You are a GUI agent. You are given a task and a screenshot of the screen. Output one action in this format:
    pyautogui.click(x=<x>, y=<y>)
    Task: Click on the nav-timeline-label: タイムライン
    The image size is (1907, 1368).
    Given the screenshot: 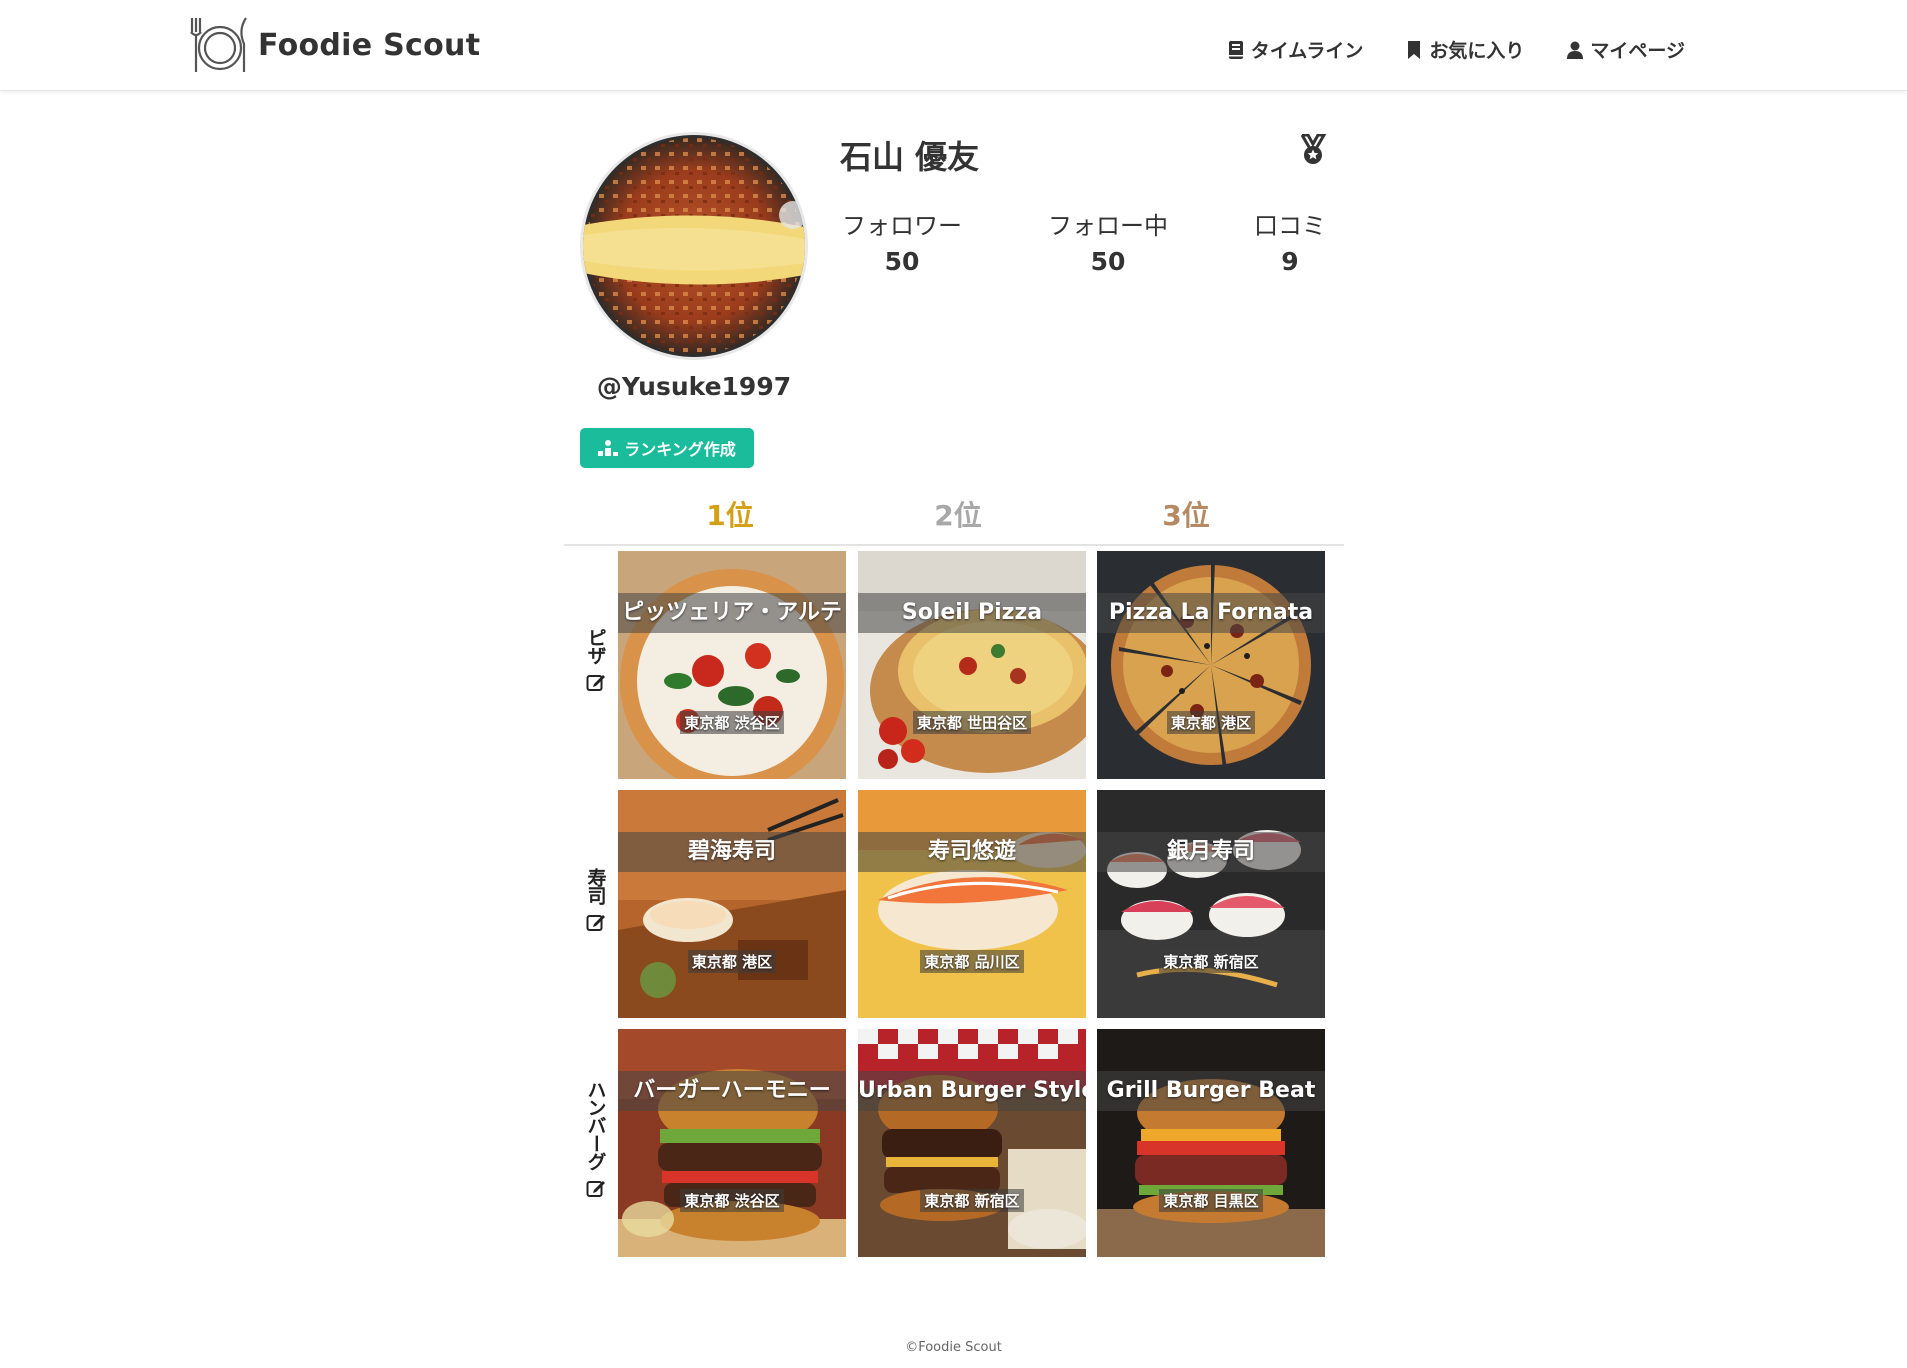 What is the action you would take?
    pyautogui.click(x=1307, y=51)
    